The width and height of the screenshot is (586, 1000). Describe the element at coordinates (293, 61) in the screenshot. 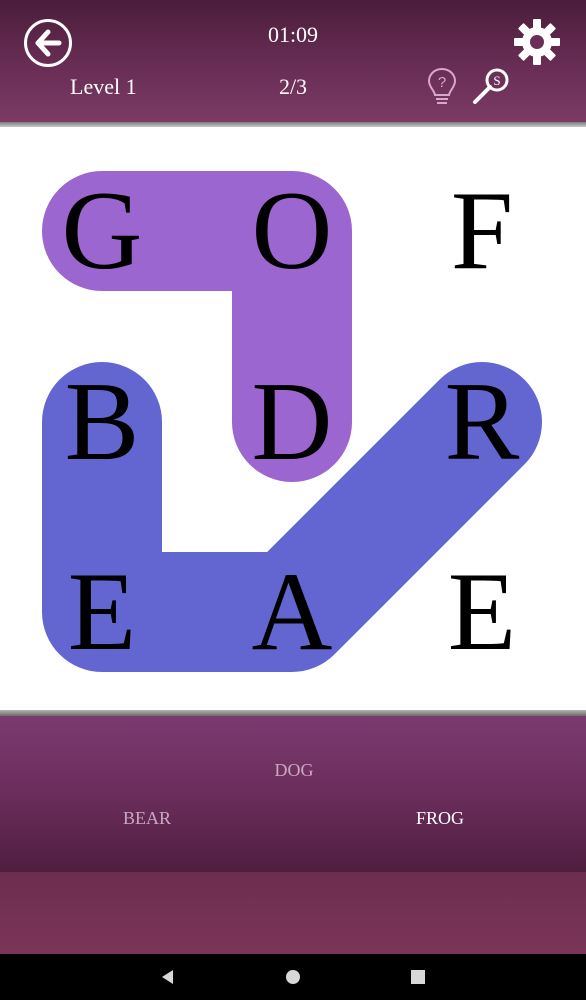

I see `top-bar: 01:09 Level 1 2/3 ? S` at that location.